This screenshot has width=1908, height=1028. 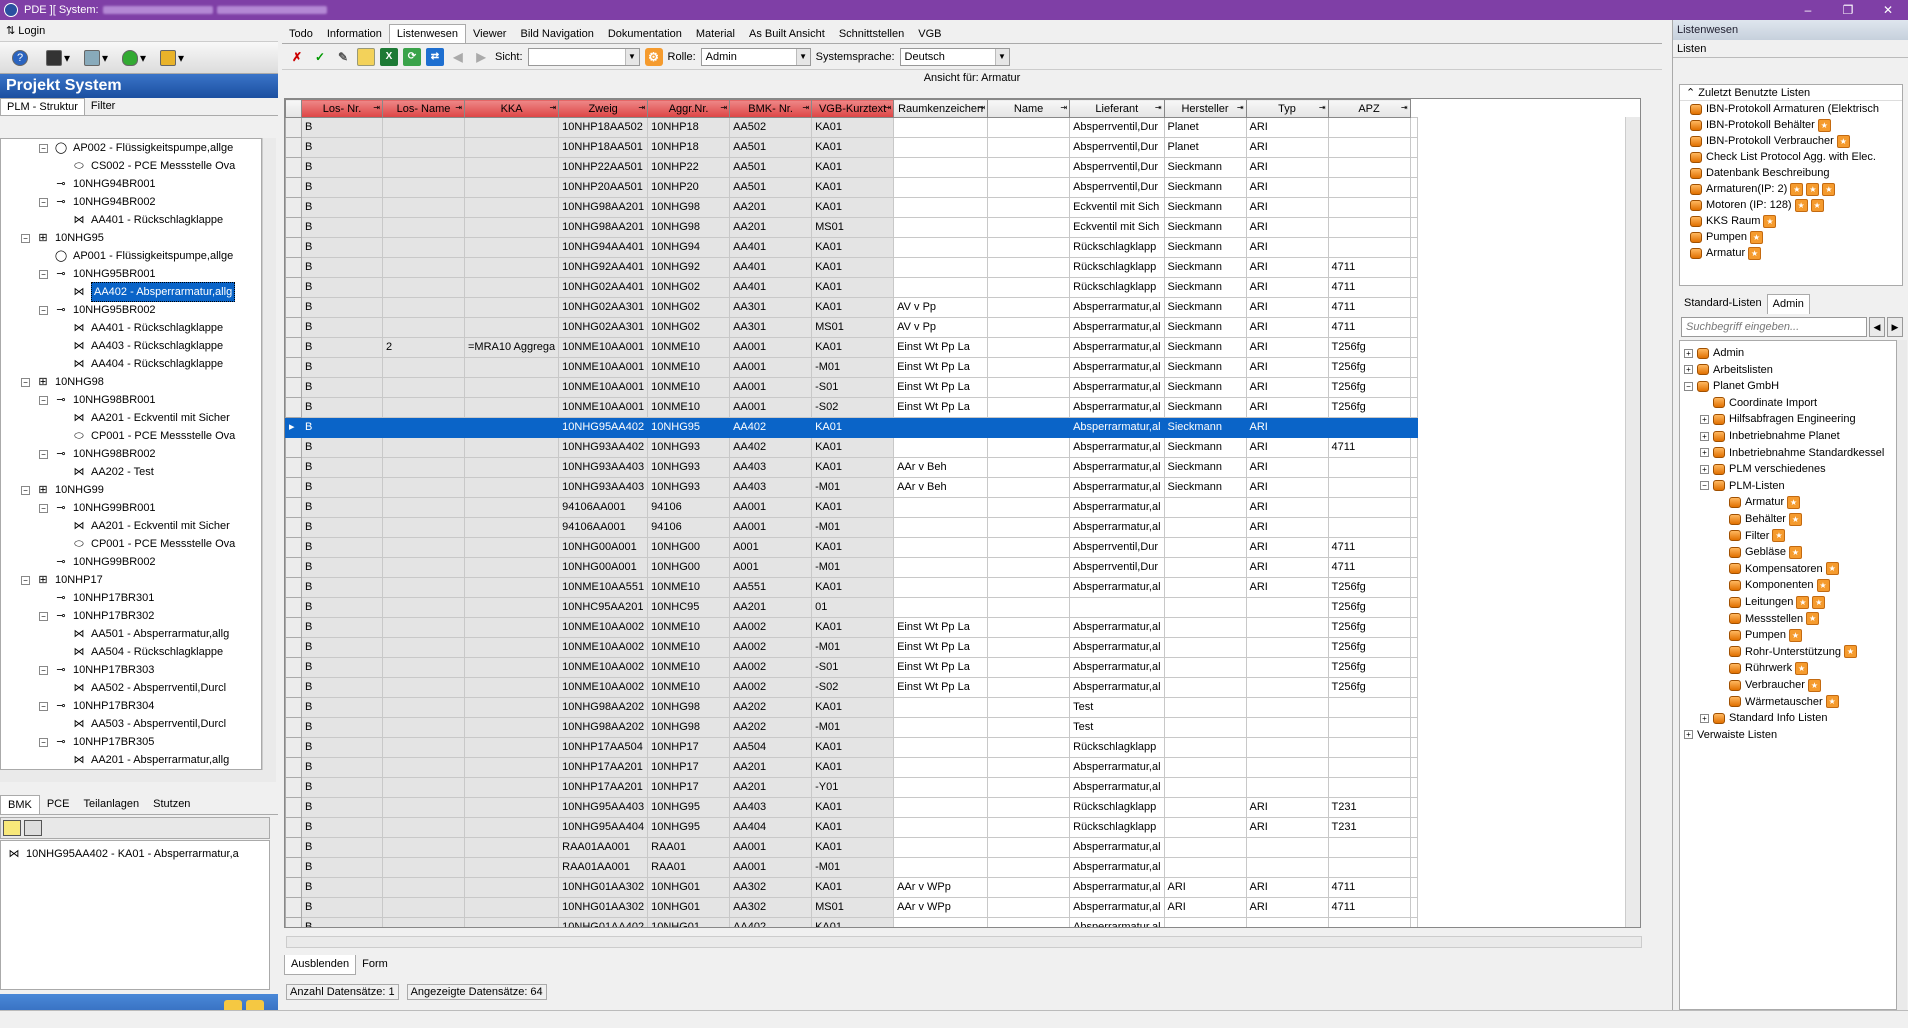 I want to click on column-header: KKA ⇥, so click(x=511, y=108).